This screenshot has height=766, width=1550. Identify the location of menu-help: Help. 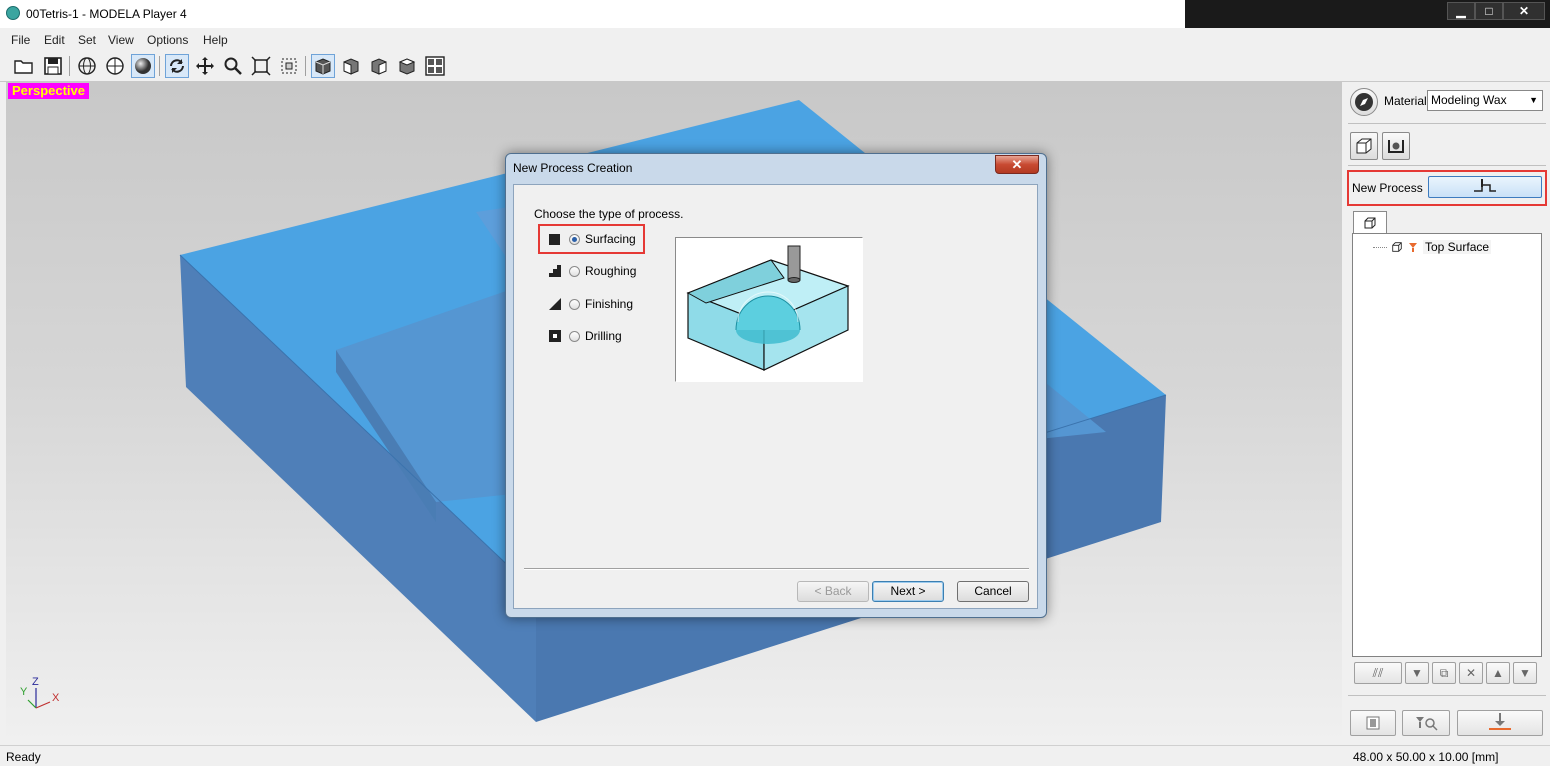
(215, 40).